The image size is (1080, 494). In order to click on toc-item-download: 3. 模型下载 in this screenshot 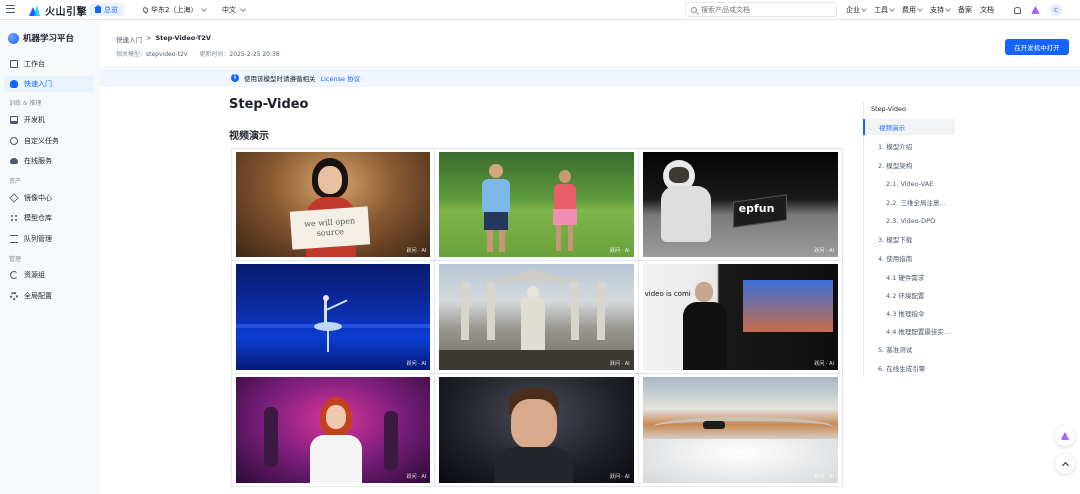, I will do `click(910, 239)`.